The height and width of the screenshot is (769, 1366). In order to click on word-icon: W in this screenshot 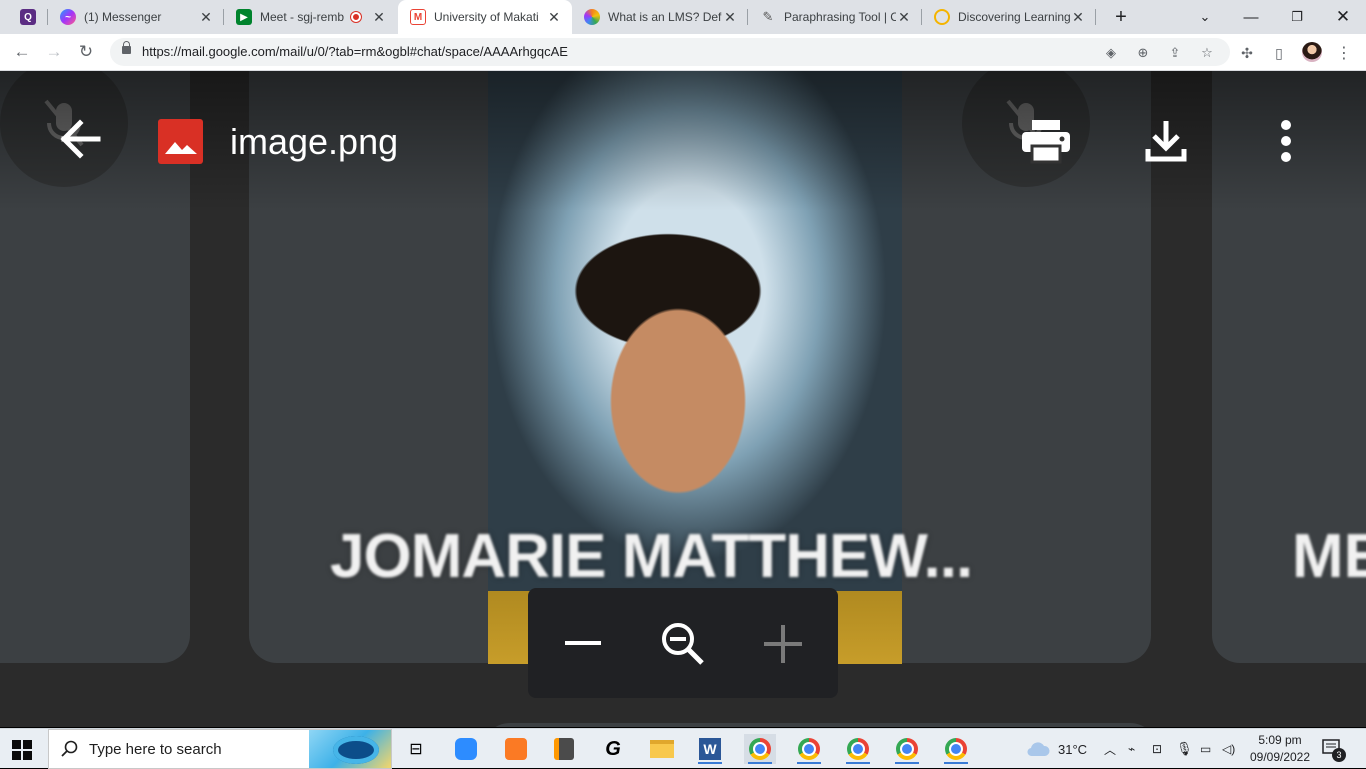, I will do `click(710, 749)`.